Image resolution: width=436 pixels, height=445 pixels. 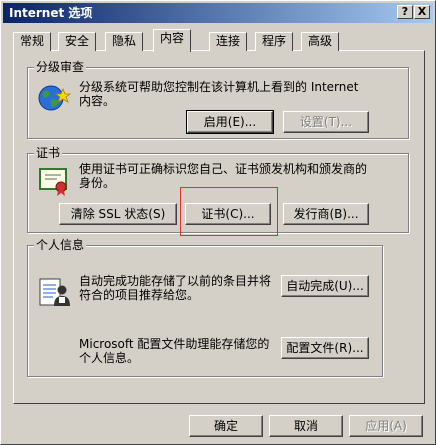 I want to click on content-advisor-title: 分级审查, so click(x=60, y=67).